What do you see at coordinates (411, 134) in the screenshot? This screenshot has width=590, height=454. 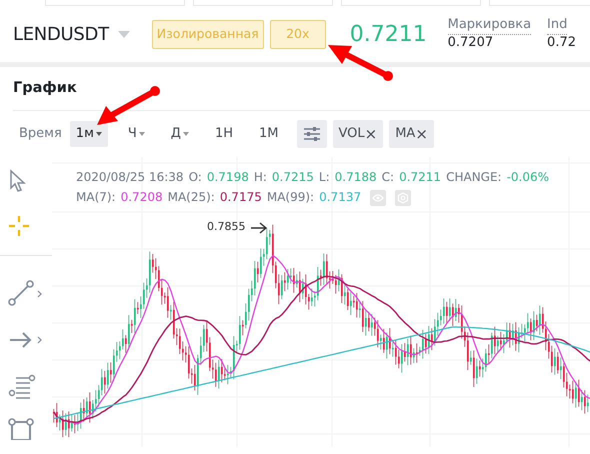 I see `indicator-chip: MA×` at bounding box center [411, 134].